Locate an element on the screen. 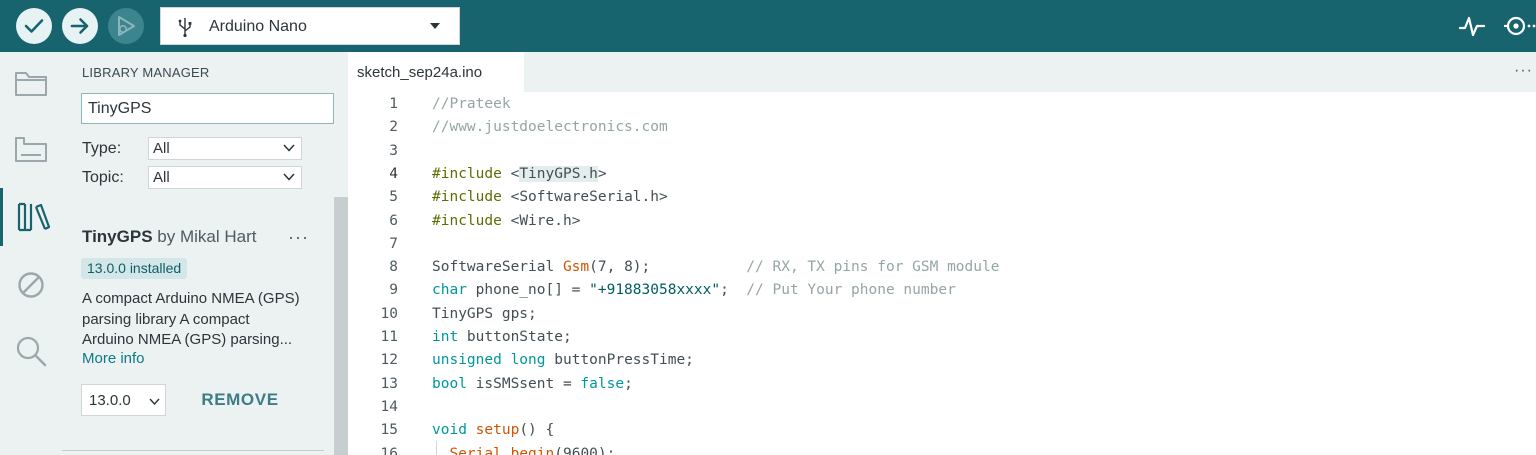 Image resolution: width=1536 pixels, height=455 pixels. boards-manager-button is located at coordinates (31, 149).